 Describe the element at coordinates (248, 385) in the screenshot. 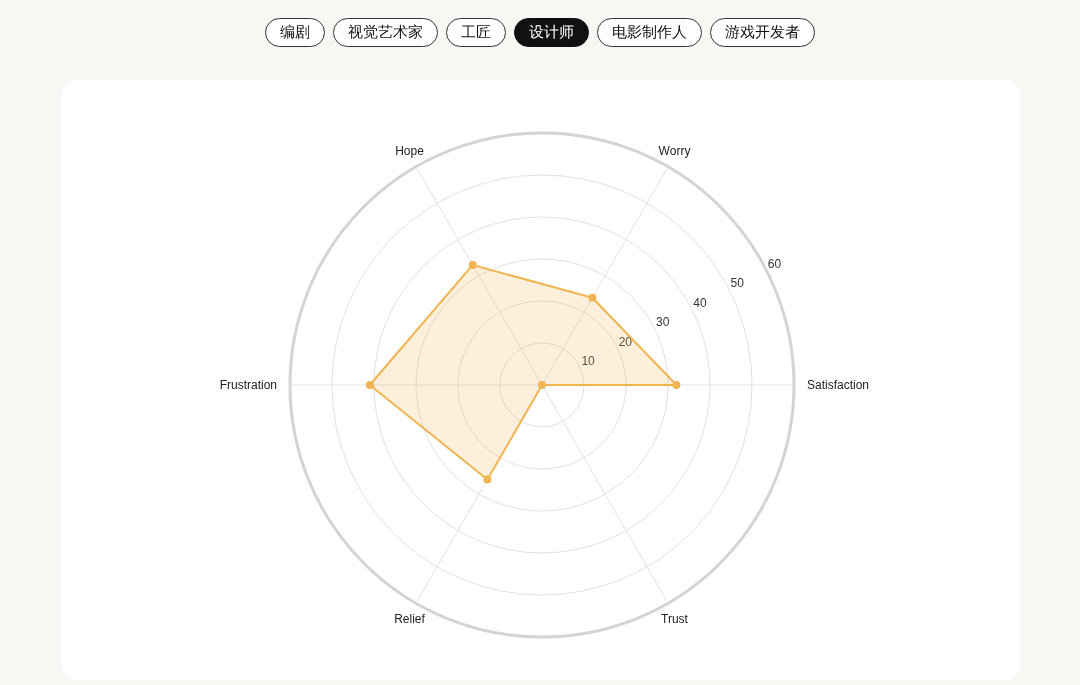

I see `axis-label: Frustration` at that location.